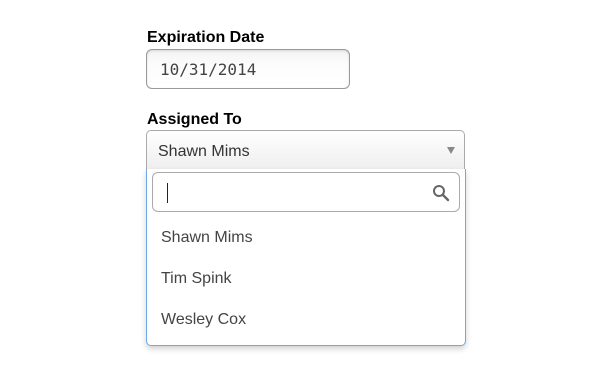 The height and width of the screenshot is (382, 615). Describe the element at coordinates (306, 319) in the screenshot. I see `option-wesley-cox: Wesley Cox` at that location.